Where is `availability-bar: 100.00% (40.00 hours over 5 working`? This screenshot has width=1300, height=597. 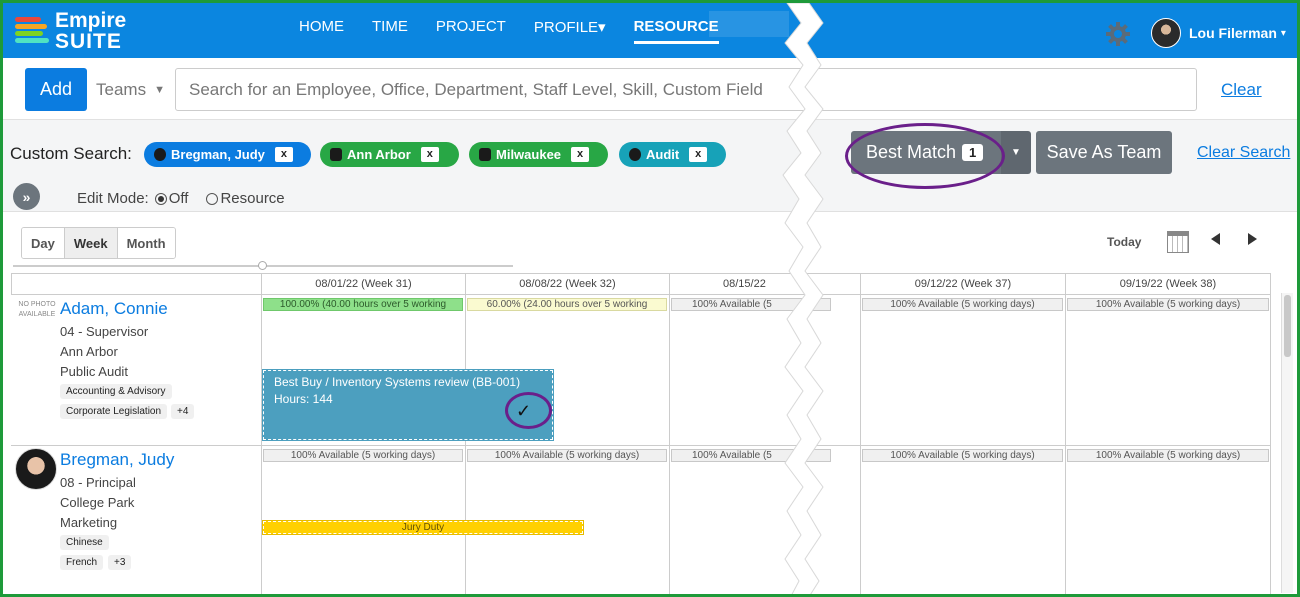
availability-bar: 100.00% (40.00 hours over 5 working is located at coordinates (363, 304).